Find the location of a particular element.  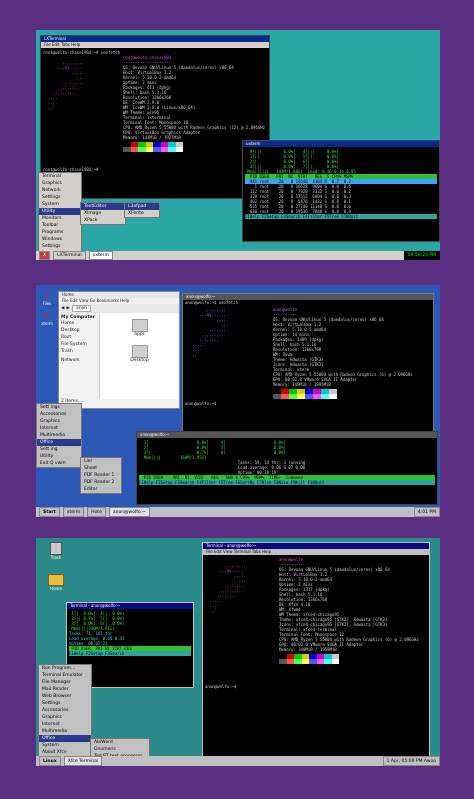

sidebar-item-place: Home is located at coordinates (79, 323).